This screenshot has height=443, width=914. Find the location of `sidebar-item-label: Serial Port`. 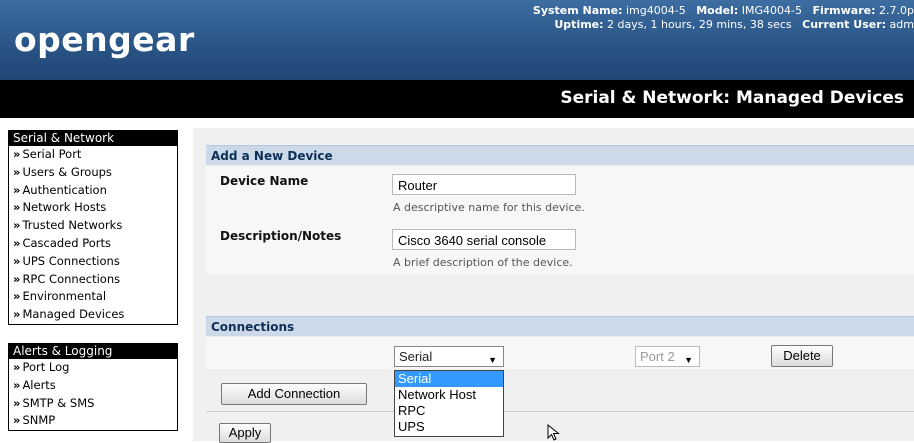

sidebar-item-label: Serial Port is located at coordinates (52, 154).